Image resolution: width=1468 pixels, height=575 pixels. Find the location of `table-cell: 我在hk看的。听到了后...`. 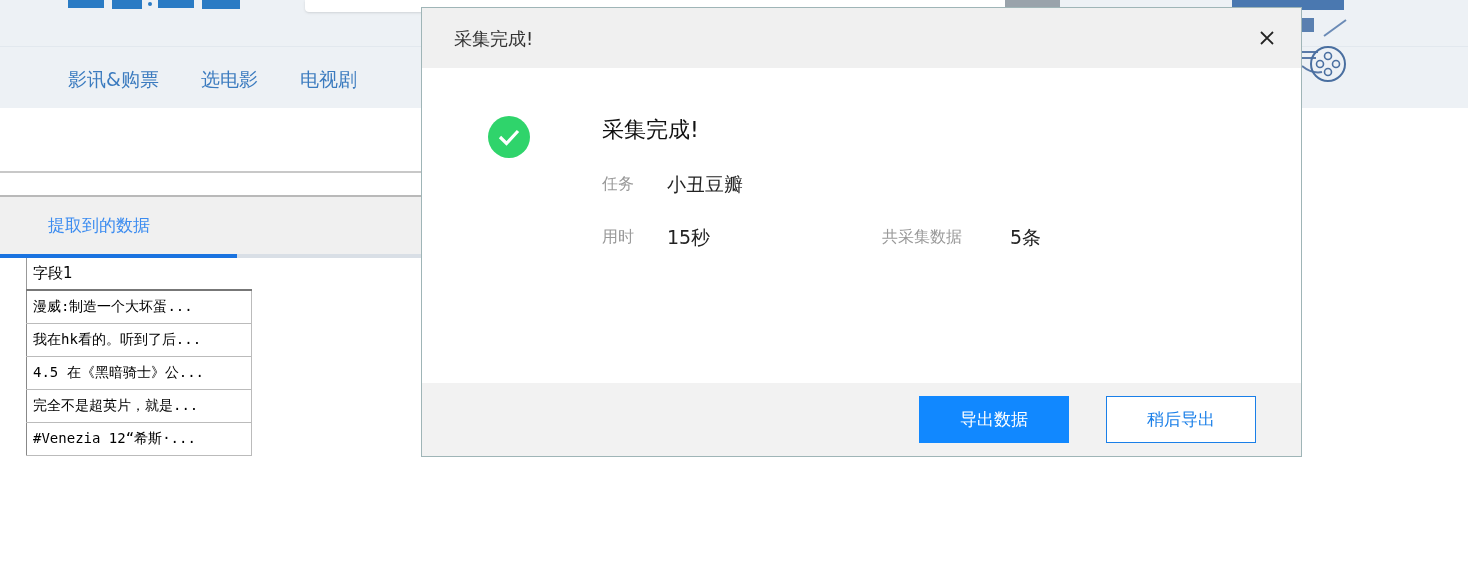

table-cell: 我在hk看的。听到了后... is located at coordinates (139, 339).